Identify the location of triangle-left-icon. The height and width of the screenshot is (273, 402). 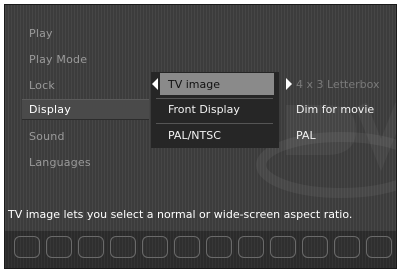
(155, 84).